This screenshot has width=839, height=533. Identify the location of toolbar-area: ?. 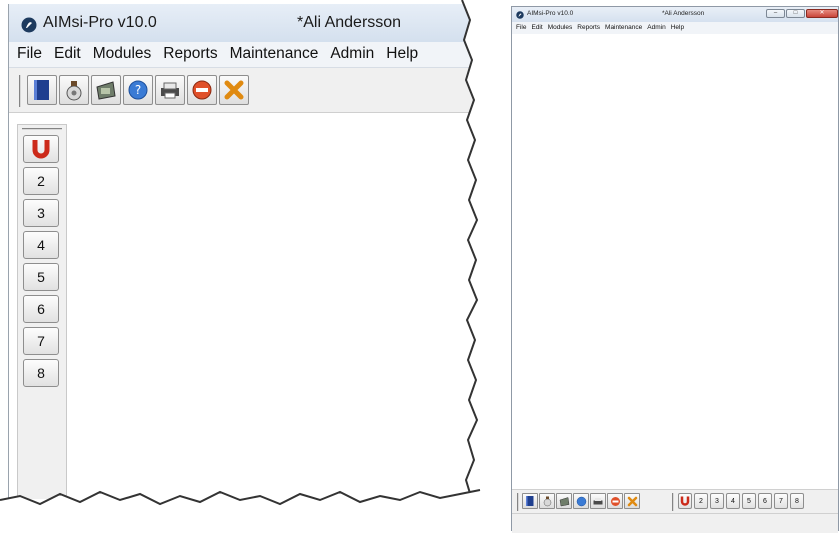
(244, 90).